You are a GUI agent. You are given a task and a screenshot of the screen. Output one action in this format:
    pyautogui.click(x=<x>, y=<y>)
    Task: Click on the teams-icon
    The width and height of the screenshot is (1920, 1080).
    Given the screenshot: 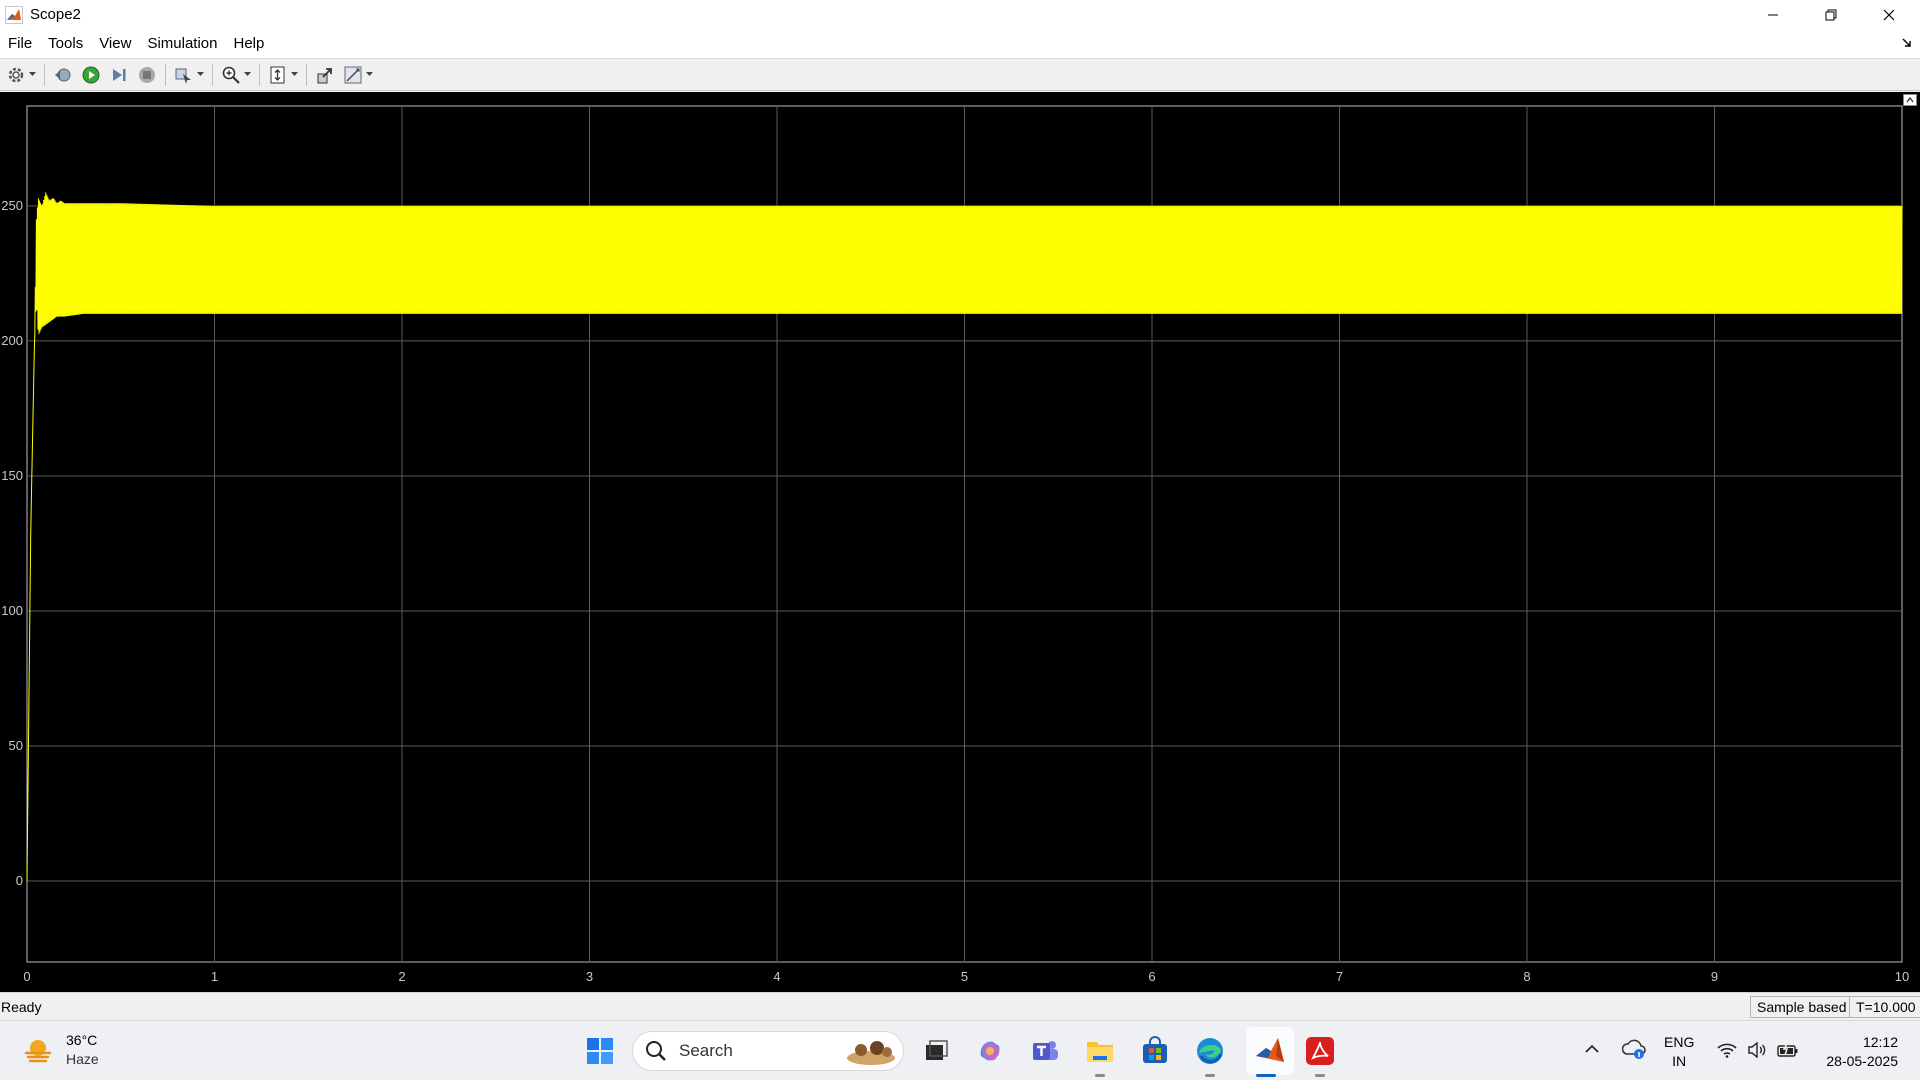 What is the action you would take?
    pyautogui.click(x=1045, y=1050)
    